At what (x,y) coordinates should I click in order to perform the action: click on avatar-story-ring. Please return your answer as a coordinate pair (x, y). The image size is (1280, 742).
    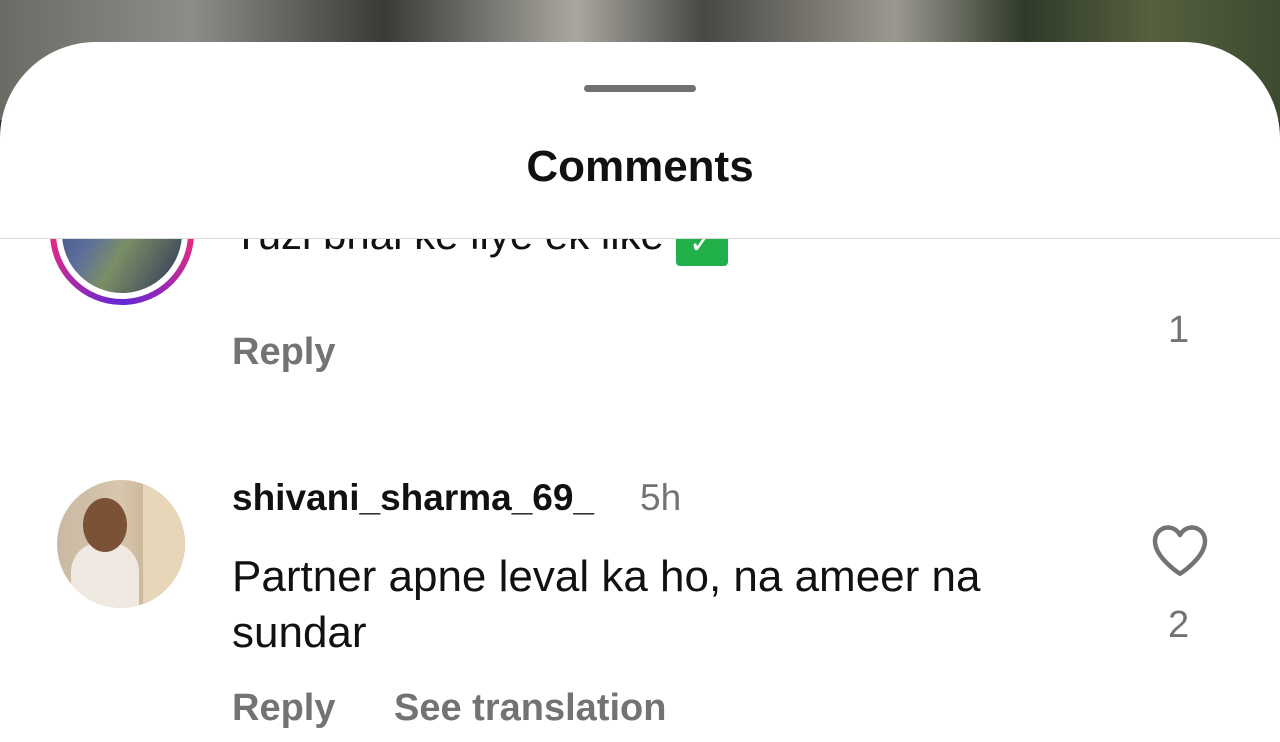
    Looking at the image, I should click on (122, 272).